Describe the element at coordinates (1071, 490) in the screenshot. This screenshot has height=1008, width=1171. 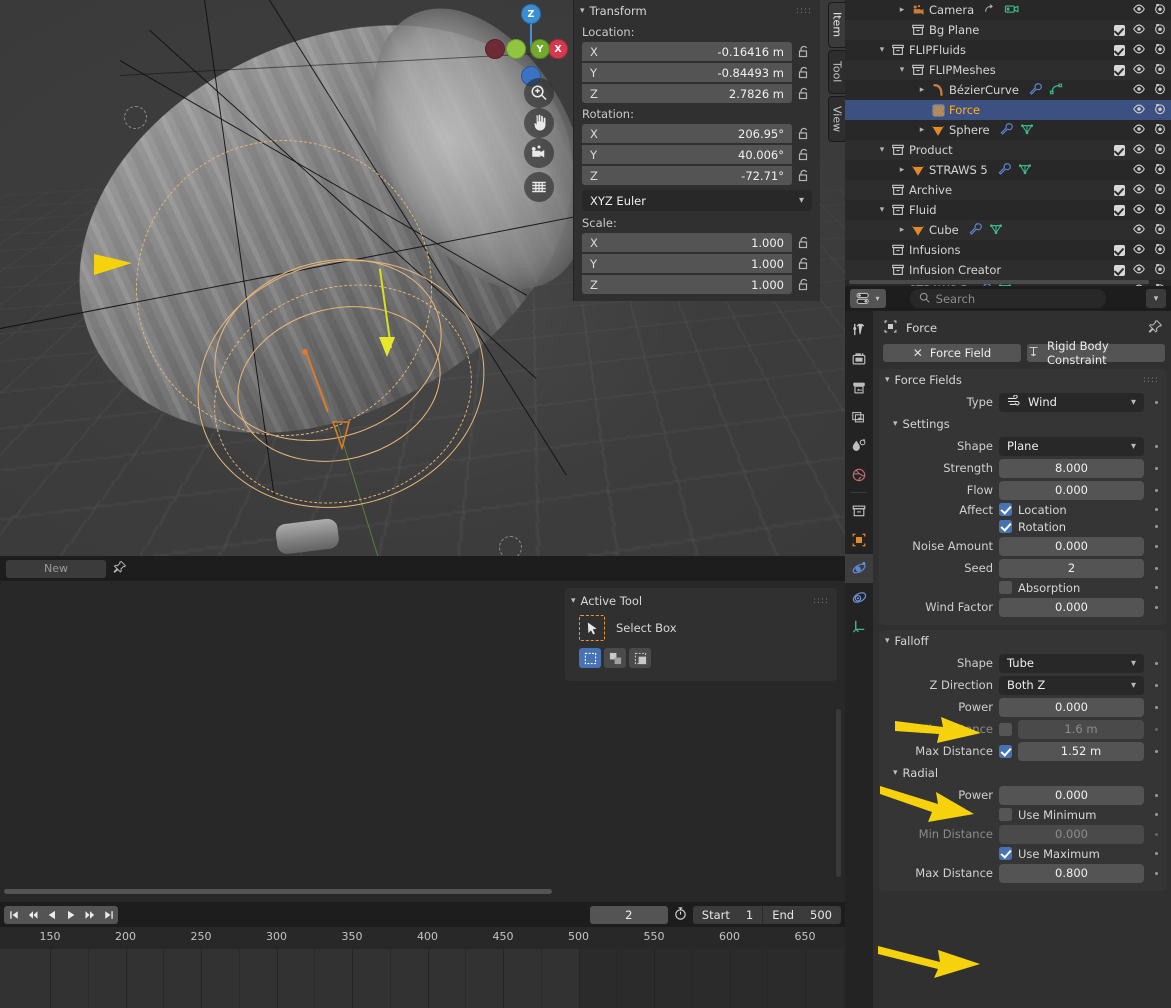
I see `flow-field: 0.000` at that location.